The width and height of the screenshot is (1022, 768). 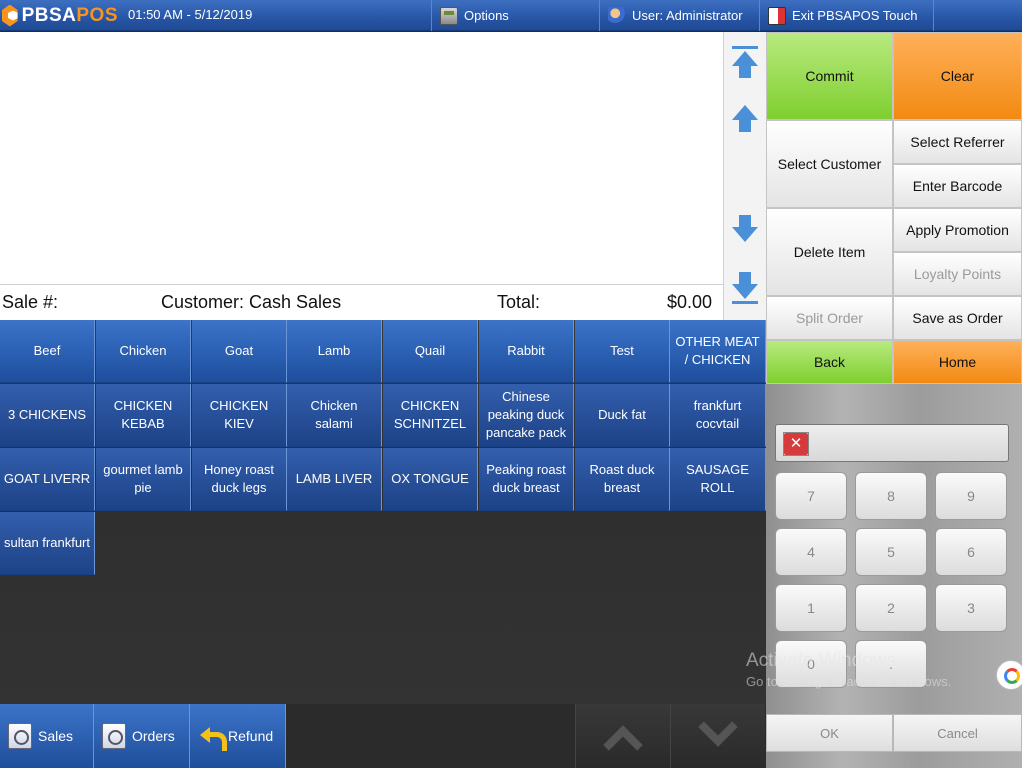 What do you see at coordinates (519, 302) in the screenshot?
I see `total-label: Total:` at bounding box center [519, 302].